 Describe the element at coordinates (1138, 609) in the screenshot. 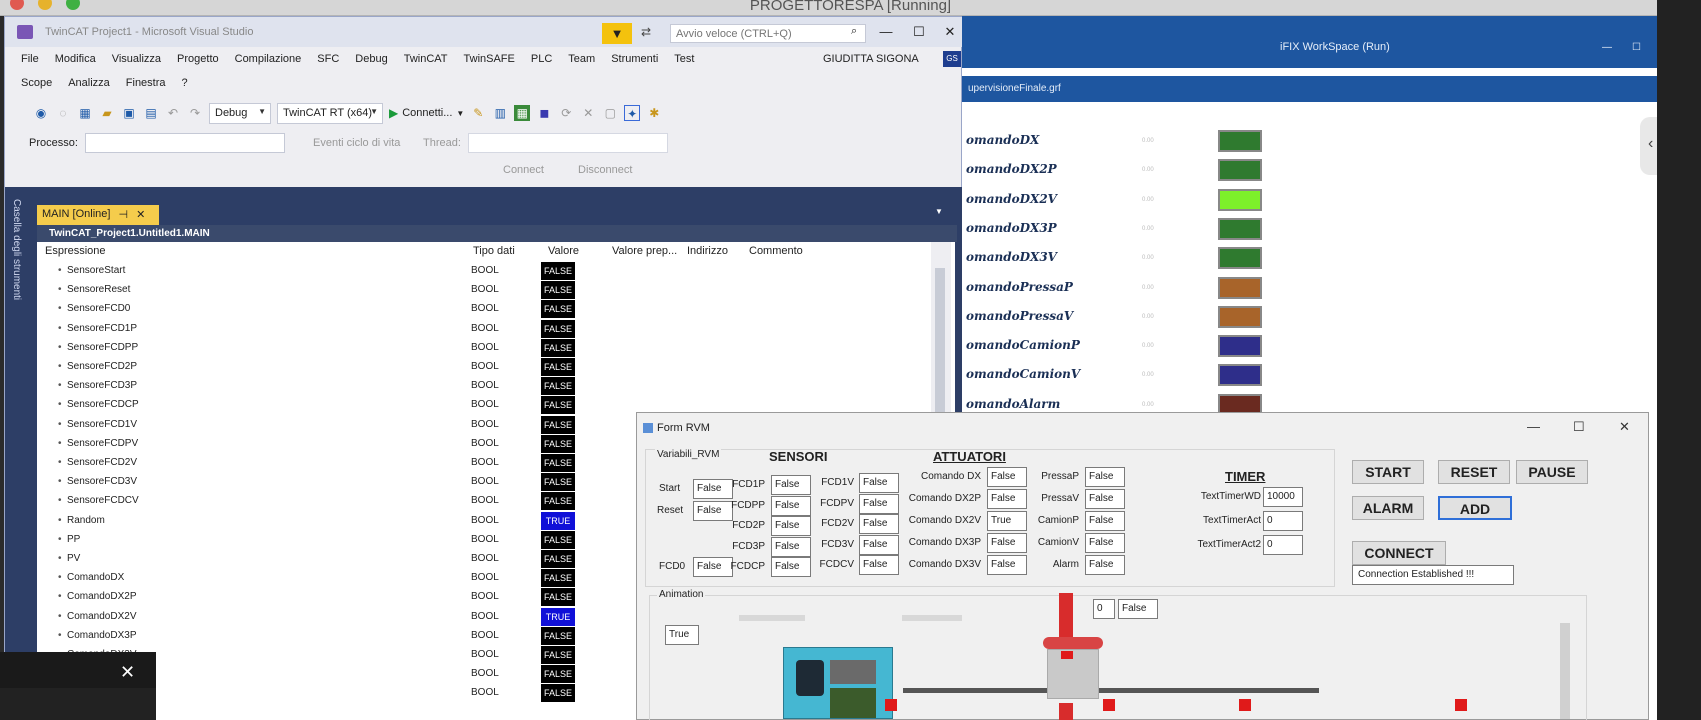

I see `animation-false-field: False` at that location.